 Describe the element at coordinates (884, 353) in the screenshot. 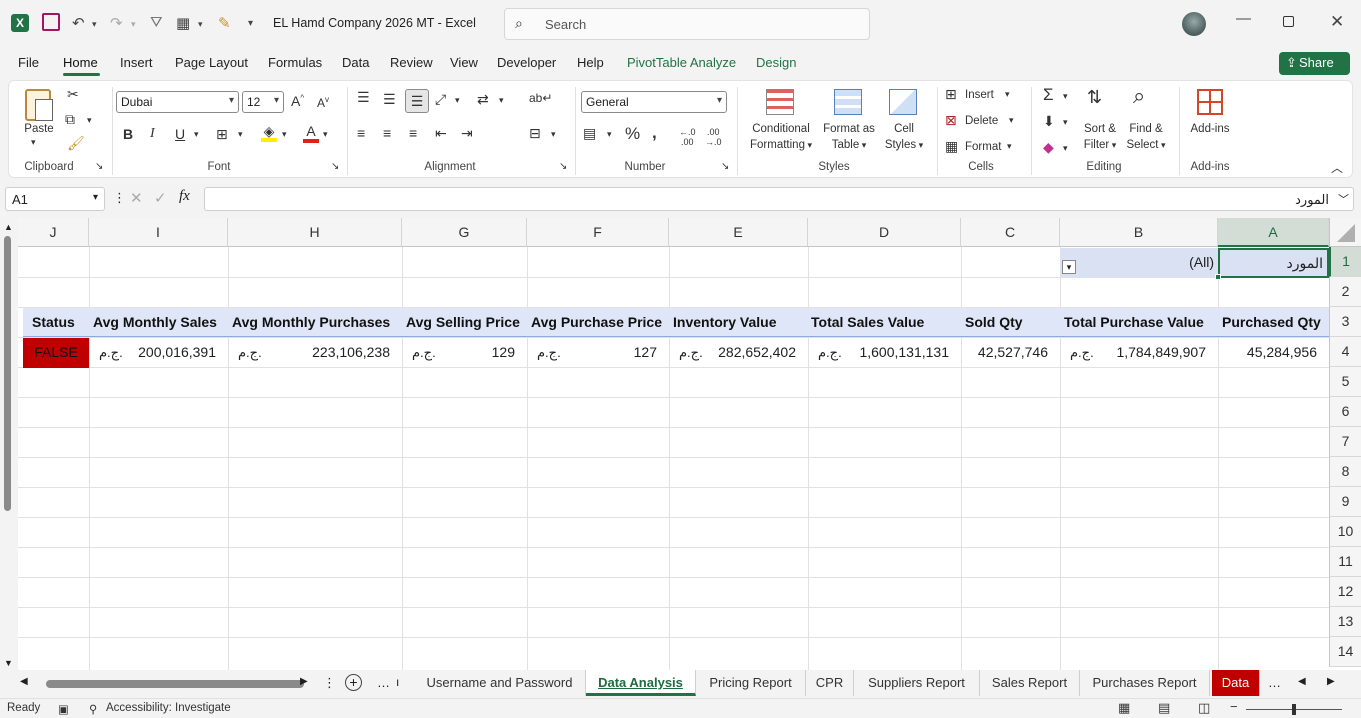

I see `value-total-sales-value: ج.م. 1,600,131,131` at that location.